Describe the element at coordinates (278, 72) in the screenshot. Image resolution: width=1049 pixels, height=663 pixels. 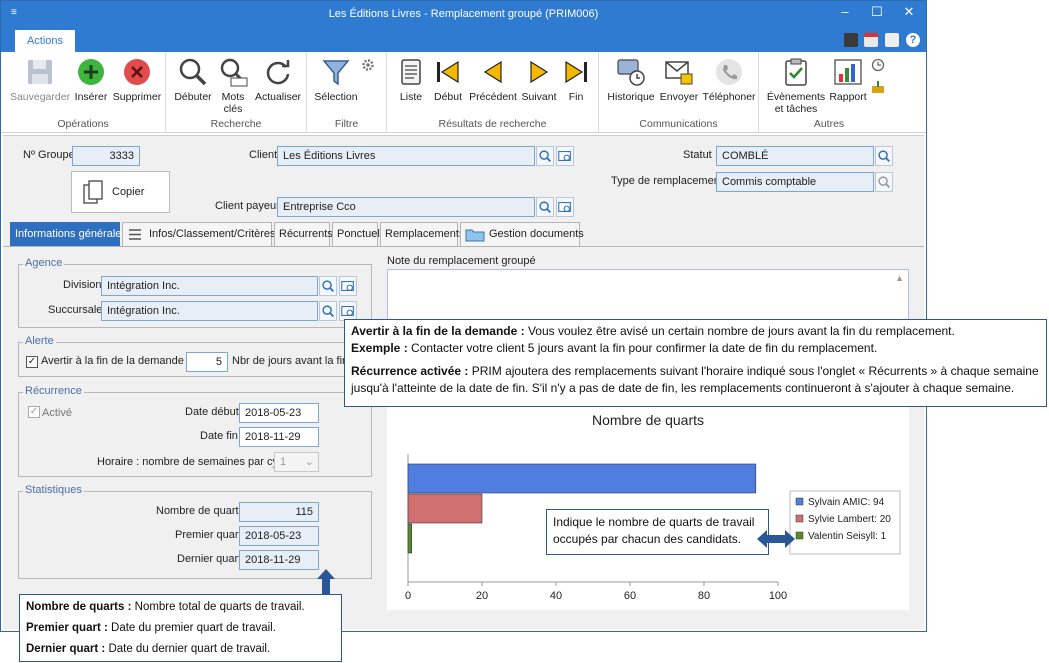
I see `refresh-icon` at that location.